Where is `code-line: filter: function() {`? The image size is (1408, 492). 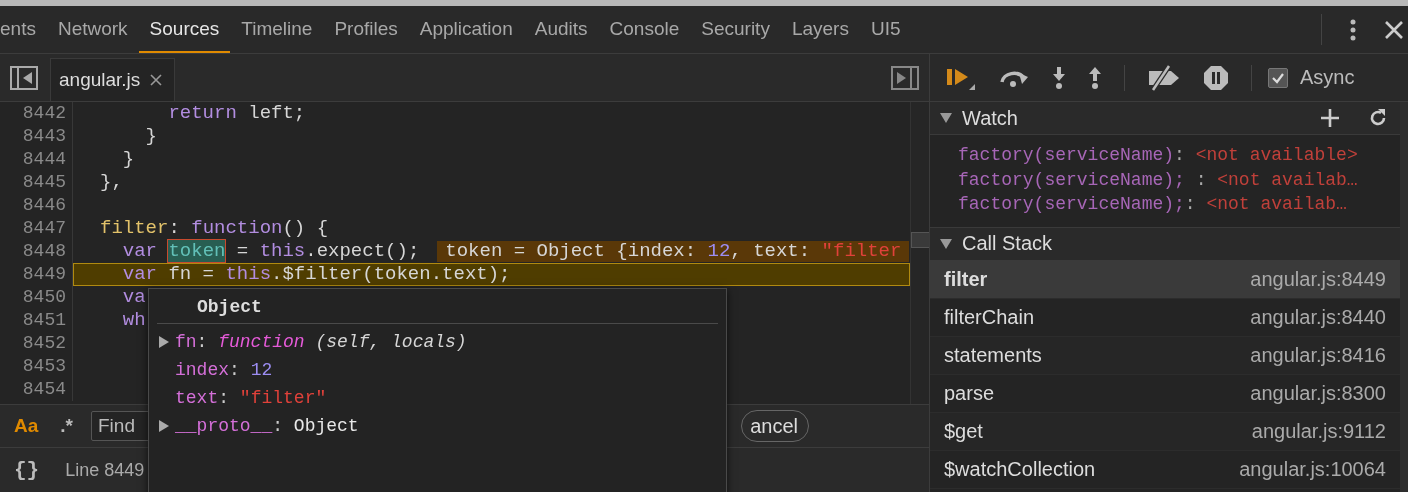
code-line: filter: function() { is located at coordinates (214, 228).